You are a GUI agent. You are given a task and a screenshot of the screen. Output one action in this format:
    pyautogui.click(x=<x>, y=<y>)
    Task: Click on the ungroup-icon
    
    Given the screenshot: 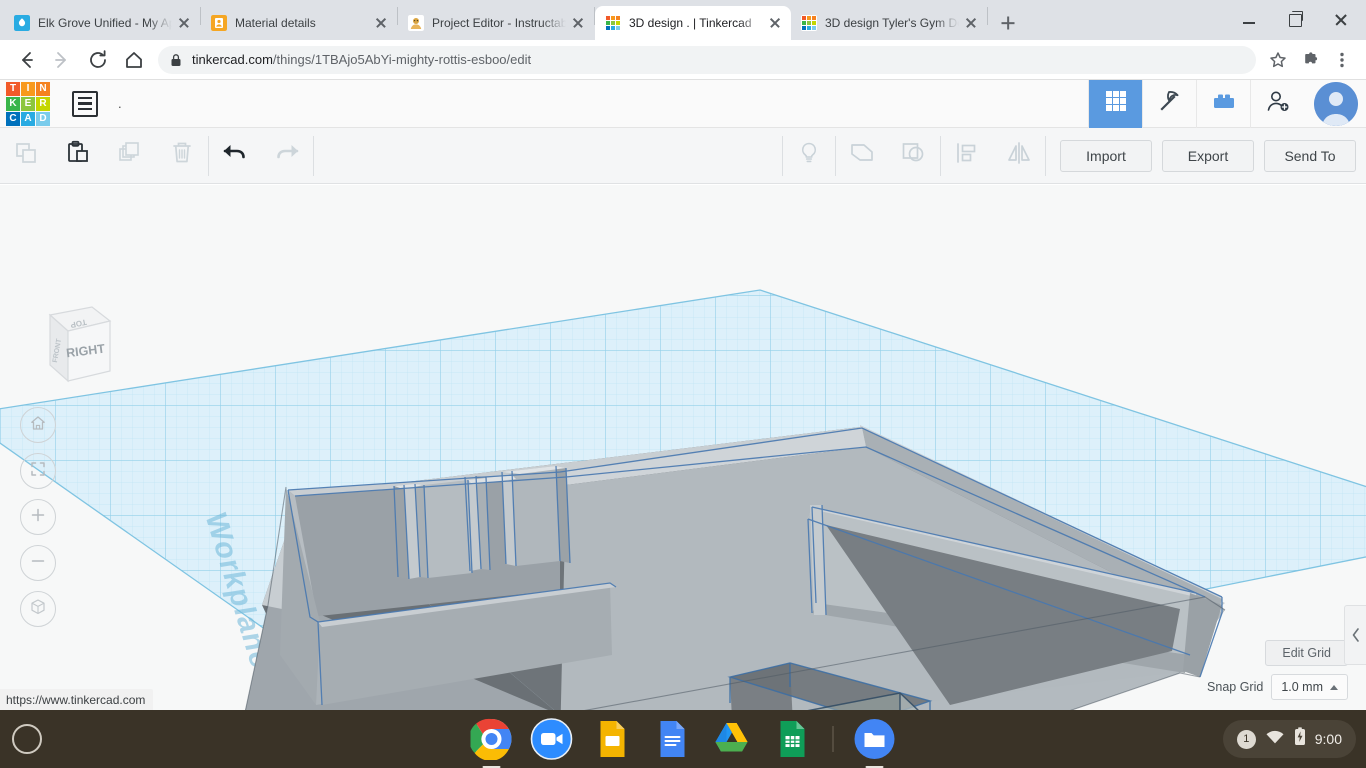 What is the action you would take?
    pyautogui.click(x=914, y=155)
    